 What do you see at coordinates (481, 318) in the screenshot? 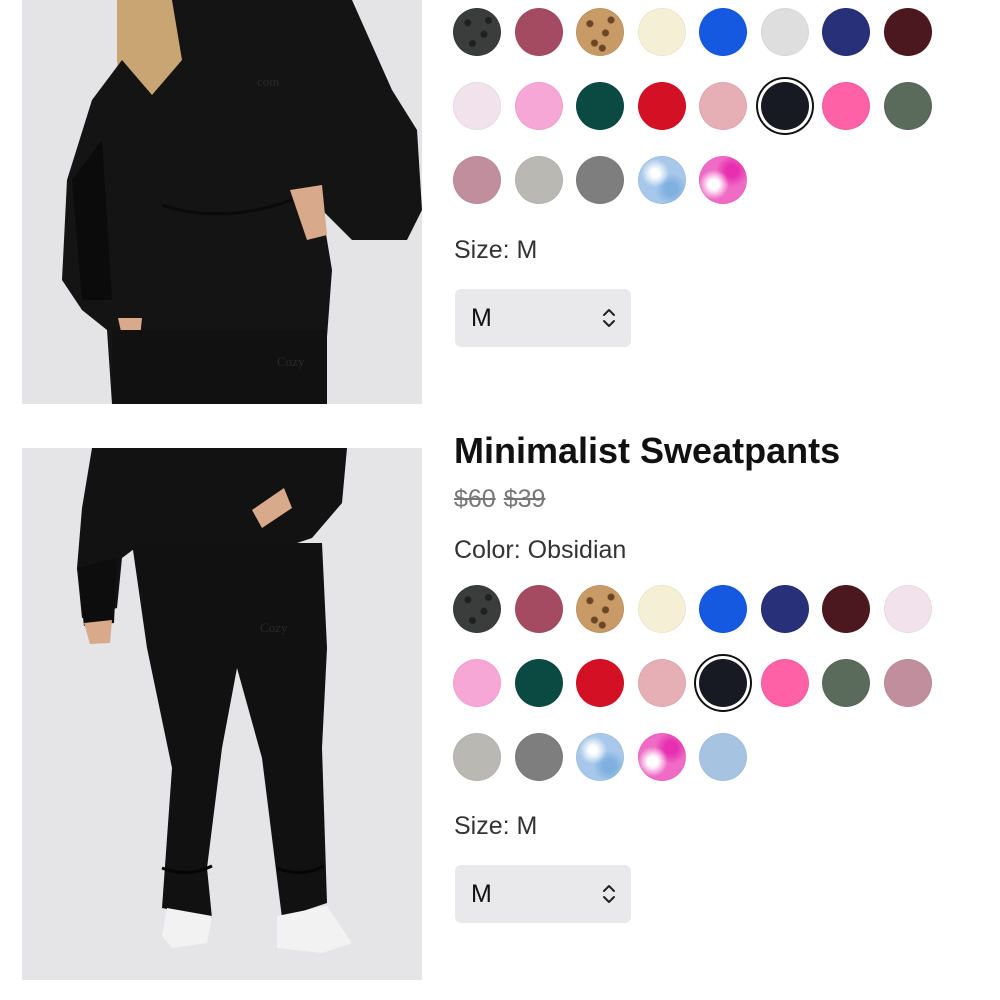
I see `hoodie-size-value: M` at bounding box center [481, 318].